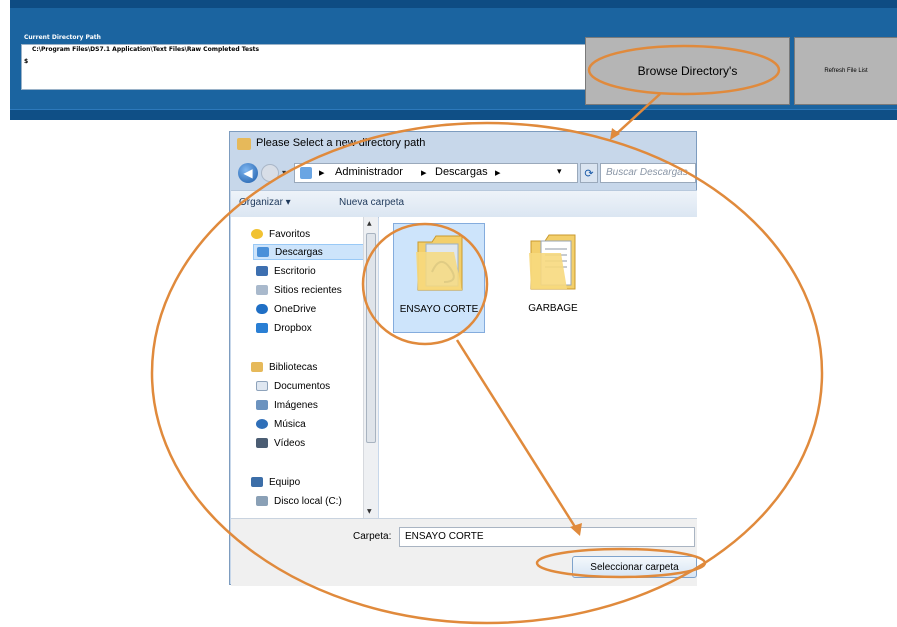 The height and width of the screenshot is (627, 897). What do you see at coordinates (284, 172) in the screenshot?
I see `recent-pages-dropdown-icon: ▾` at bounding box center [284, 172].